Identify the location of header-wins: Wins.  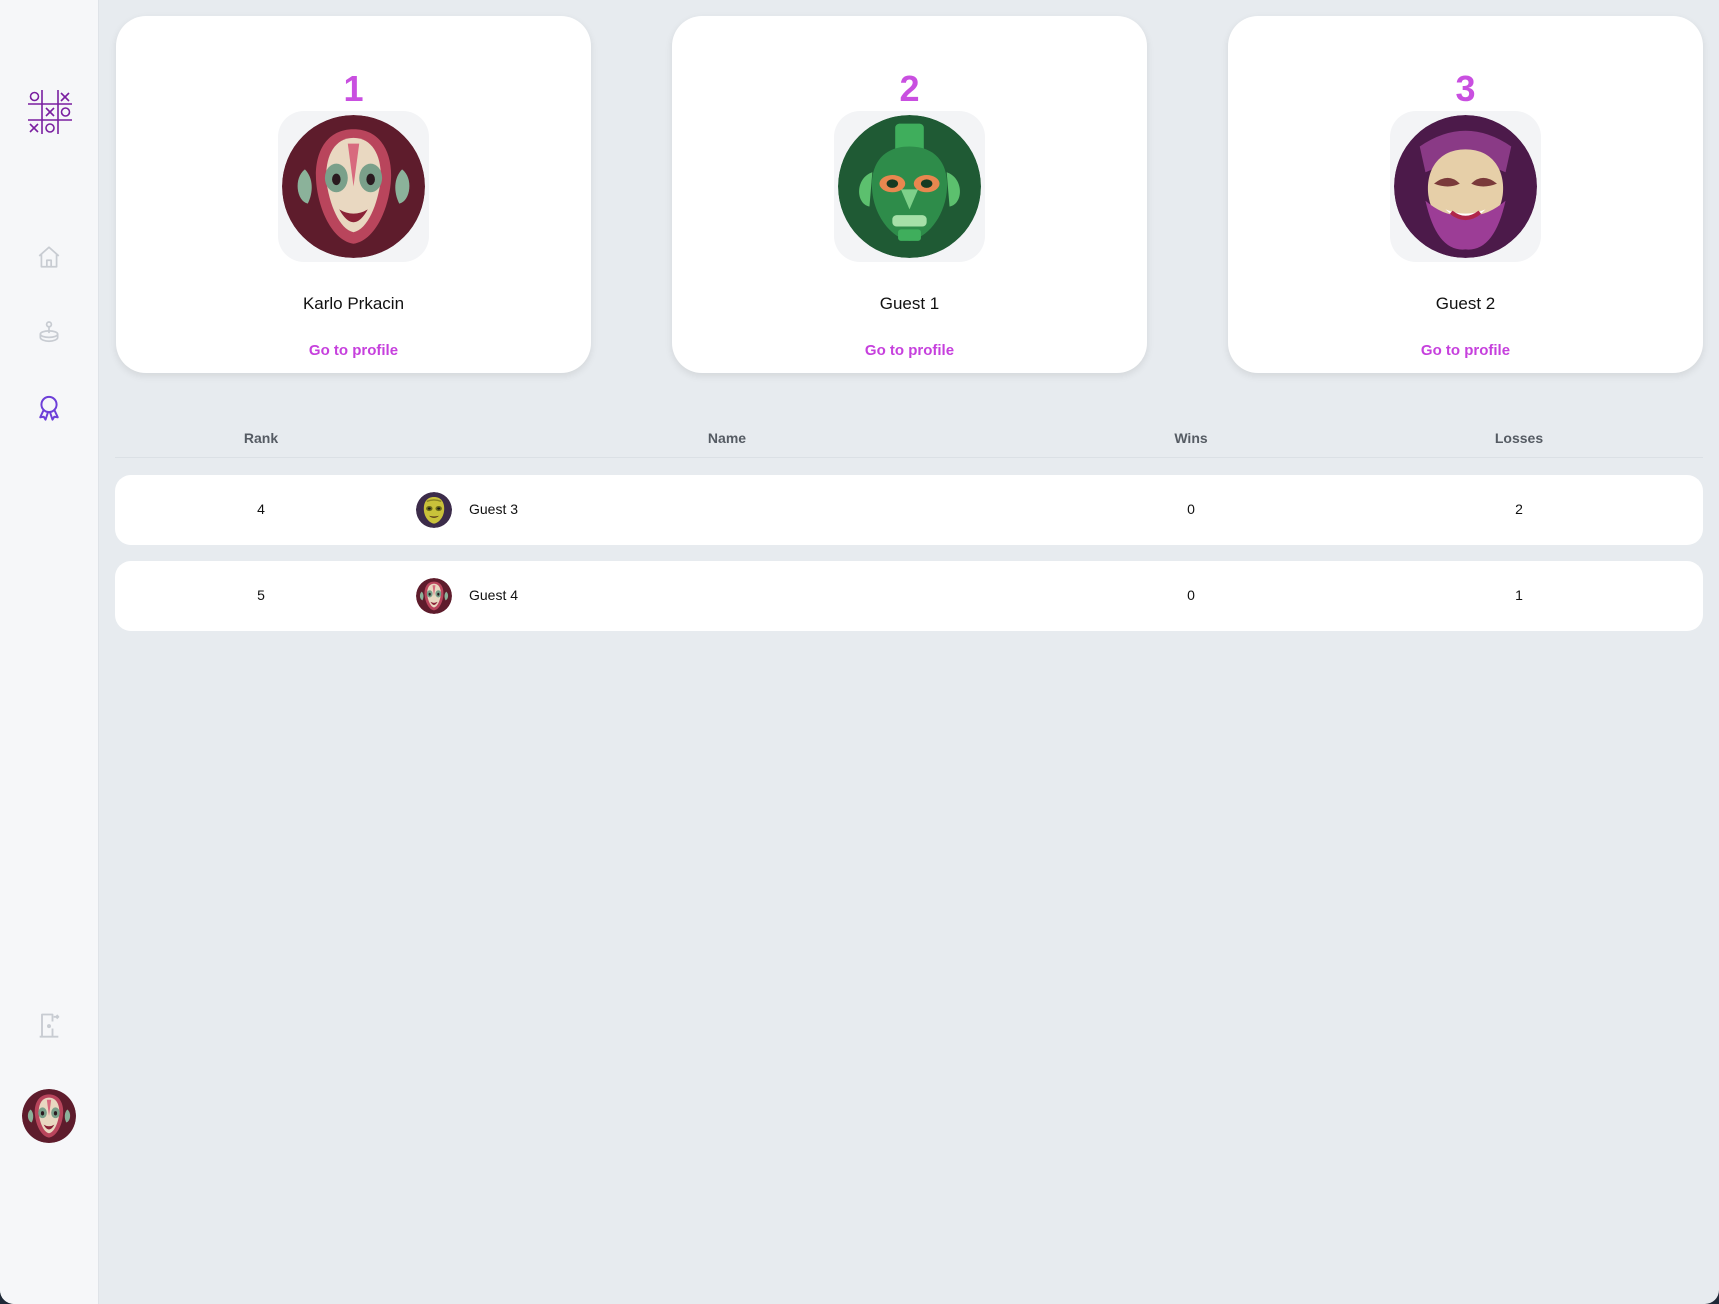
(1191, 438).